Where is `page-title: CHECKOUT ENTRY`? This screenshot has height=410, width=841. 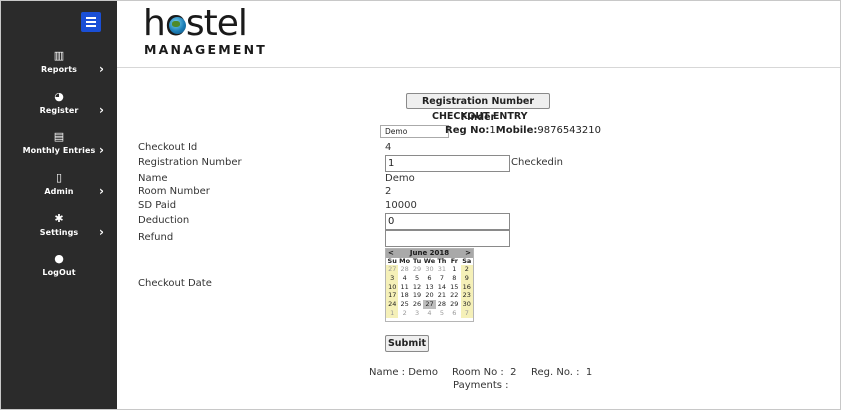
page-title: CHECKOUT ENTRY is located at coordinates (480, 116).